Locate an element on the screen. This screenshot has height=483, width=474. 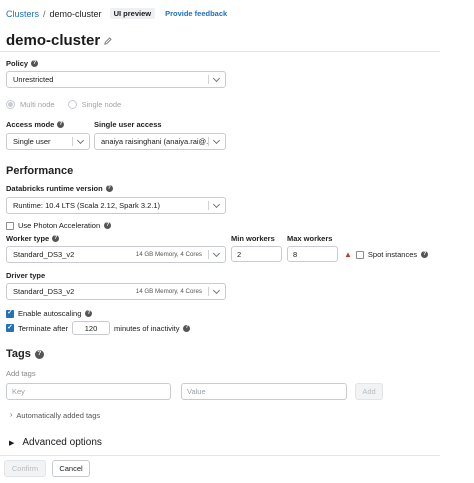
policy-value: Unrestricted is located at coordinates (33, 79).